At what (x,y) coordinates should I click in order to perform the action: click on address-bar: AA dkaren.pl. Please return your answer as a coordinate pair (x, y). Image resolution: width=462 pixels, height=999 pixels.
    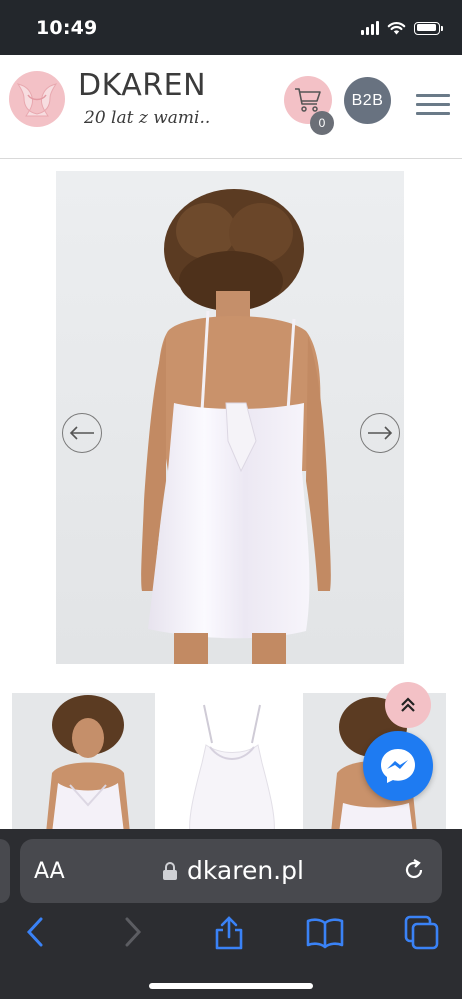
    Looking at the image, I should click on (231, 871).